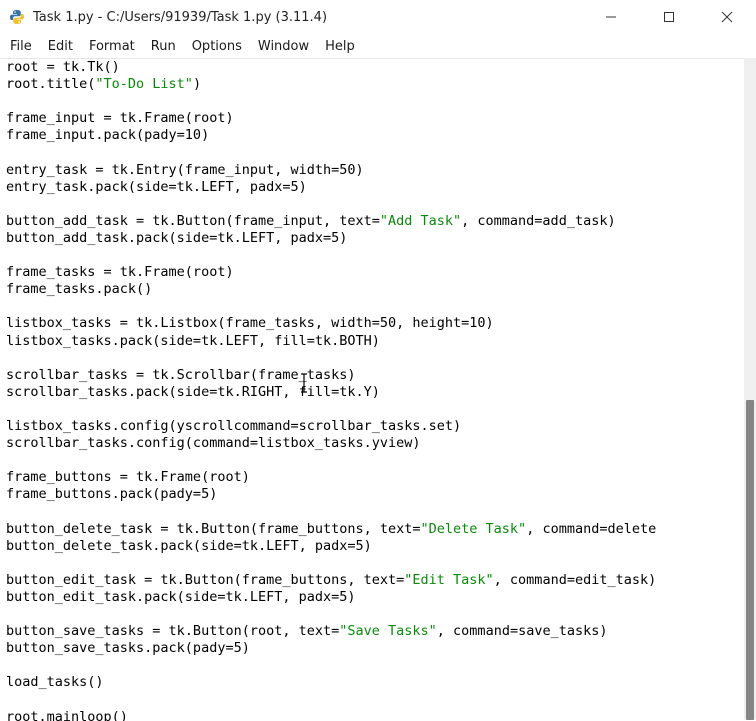  I want to click on window-controls, so click(669, 17).